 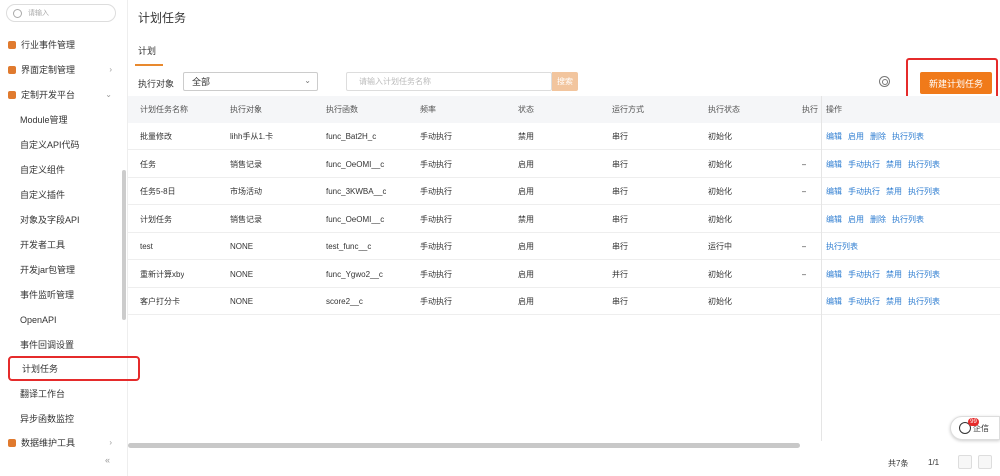 I want to click on tab-plan: 计划, so click(x=147, y=50).